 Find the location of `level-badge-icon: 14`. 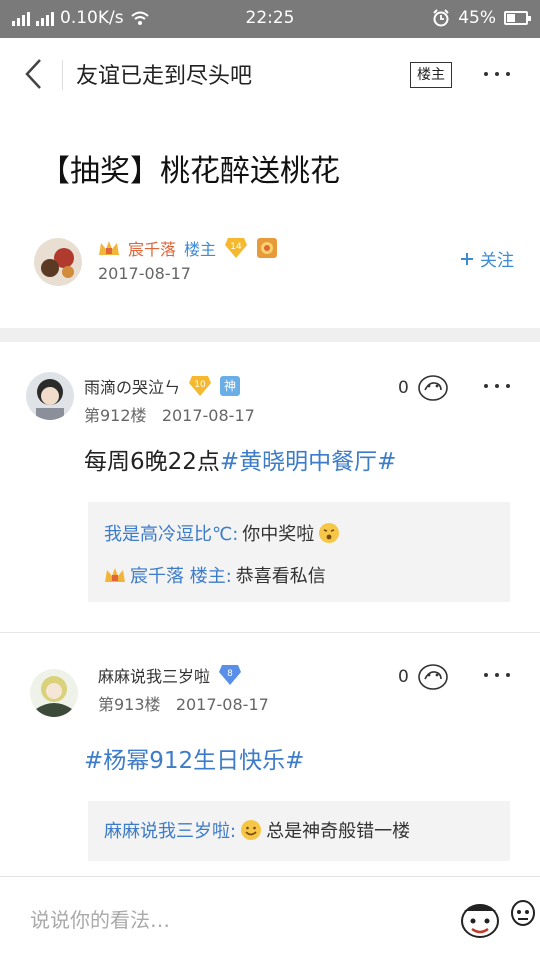

level-badge-icon: 14 is located at coordinates (236, 248).